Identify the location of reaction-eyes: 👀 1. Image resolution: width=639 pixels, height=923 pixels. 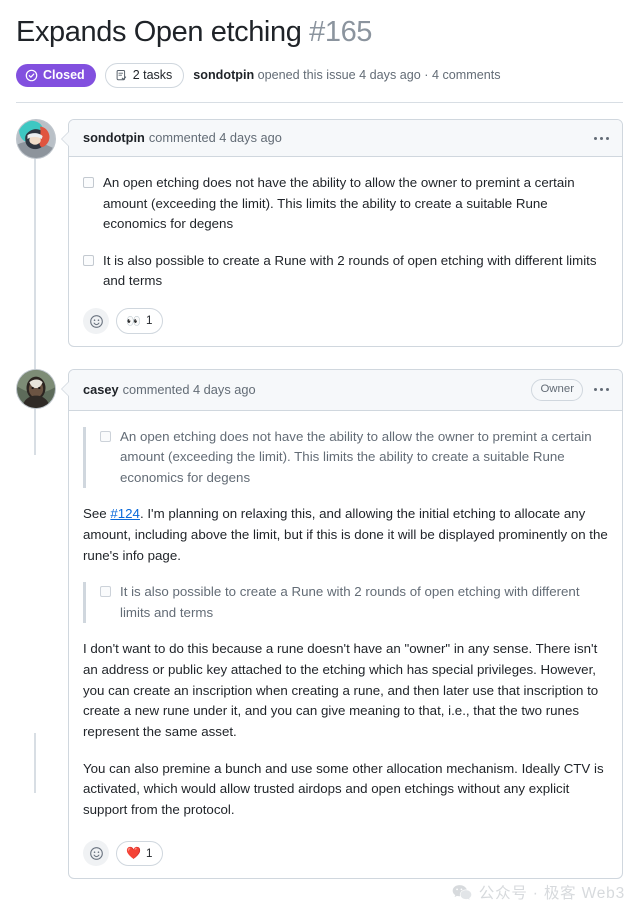
(140, 321).